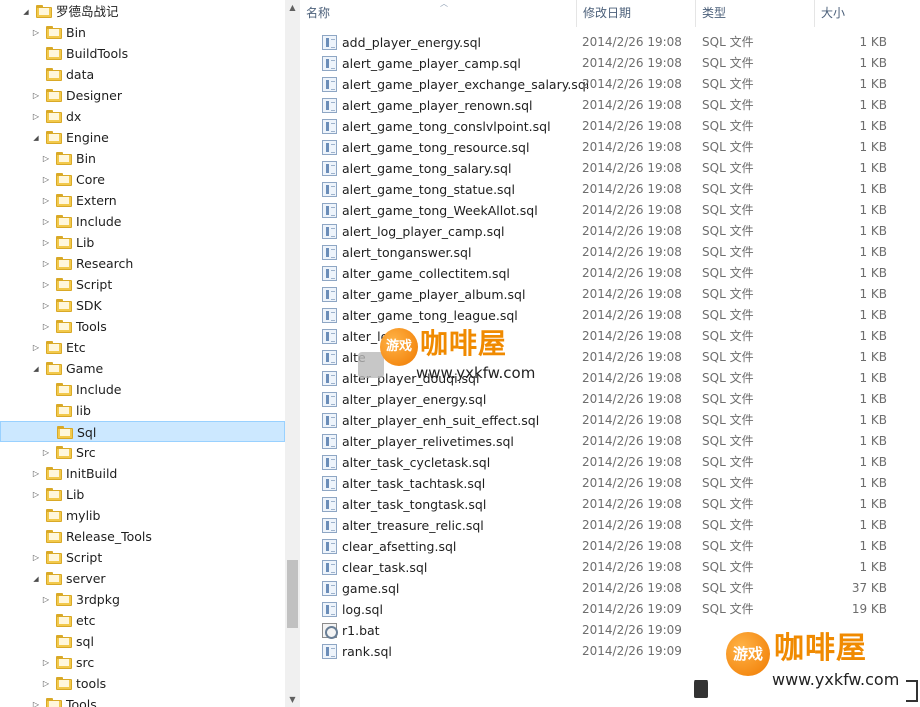 This screenshot has width=920, height=707. What do you see at coordinates (142, 263) in the screenshot?
I see `tree-item-research: Research` at bounding box center [142, 263].